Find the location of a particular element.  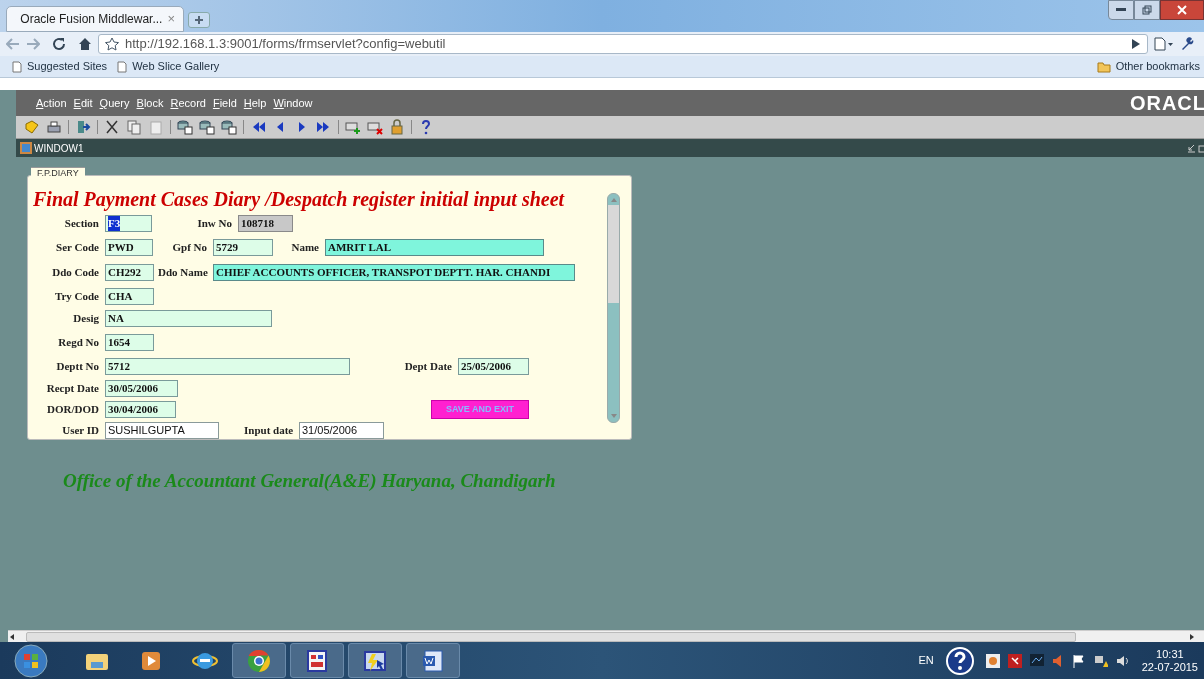

input-field: 1654 is located at coordinates (129, 342).